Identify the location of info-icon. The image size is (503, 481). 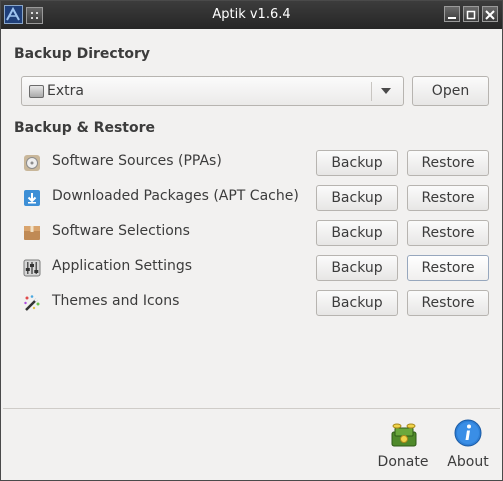
(468, 433).